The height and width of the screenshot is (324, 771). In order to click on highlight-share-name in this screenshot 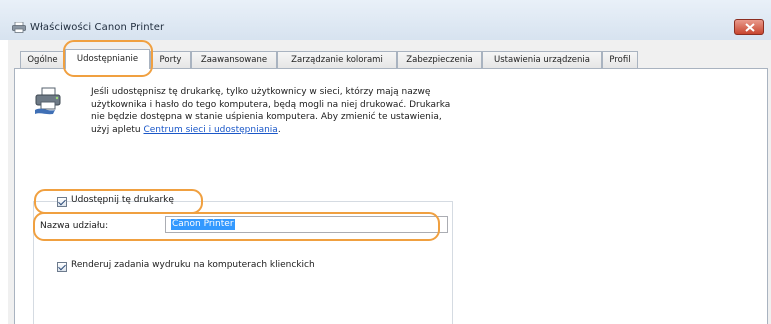, I will do `click(236, 226)`.